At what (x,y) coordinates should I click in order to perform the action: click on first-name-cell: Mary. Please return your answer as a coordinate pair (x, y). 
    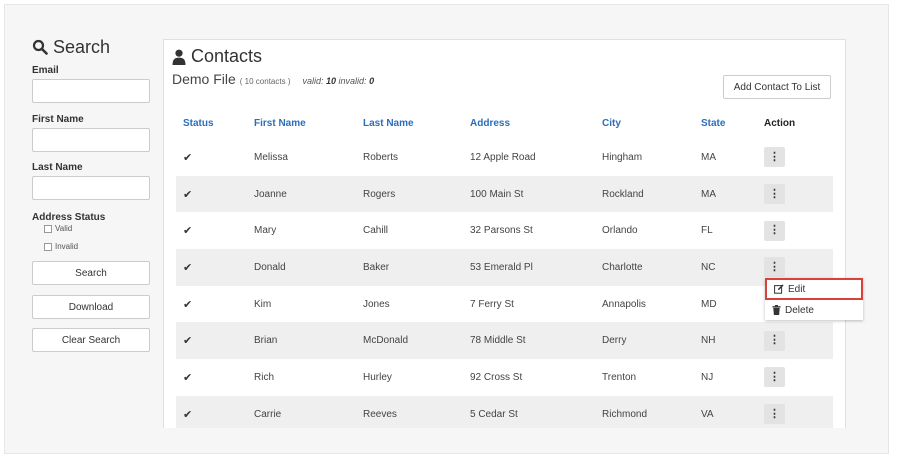
    Looking at the image, I should click on (265, 231).